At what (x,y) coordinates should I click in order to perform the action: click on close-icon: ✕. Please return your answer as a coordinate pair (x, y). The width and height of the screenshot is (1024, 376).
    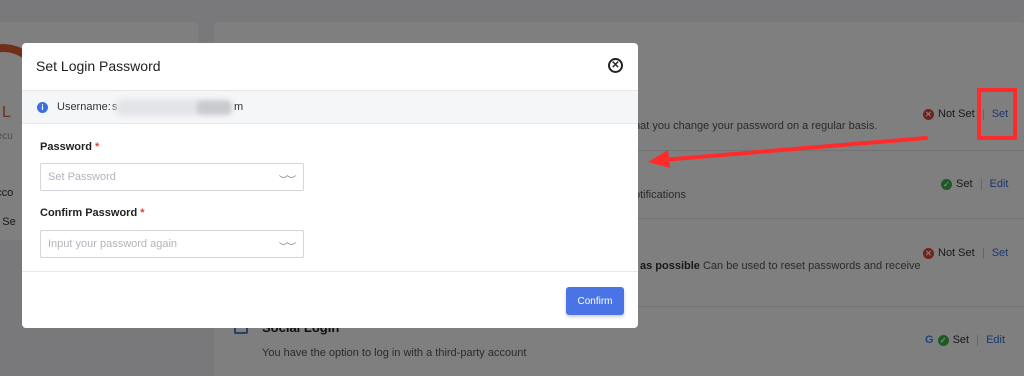
    Looking at the image, I should click on (615, 65).